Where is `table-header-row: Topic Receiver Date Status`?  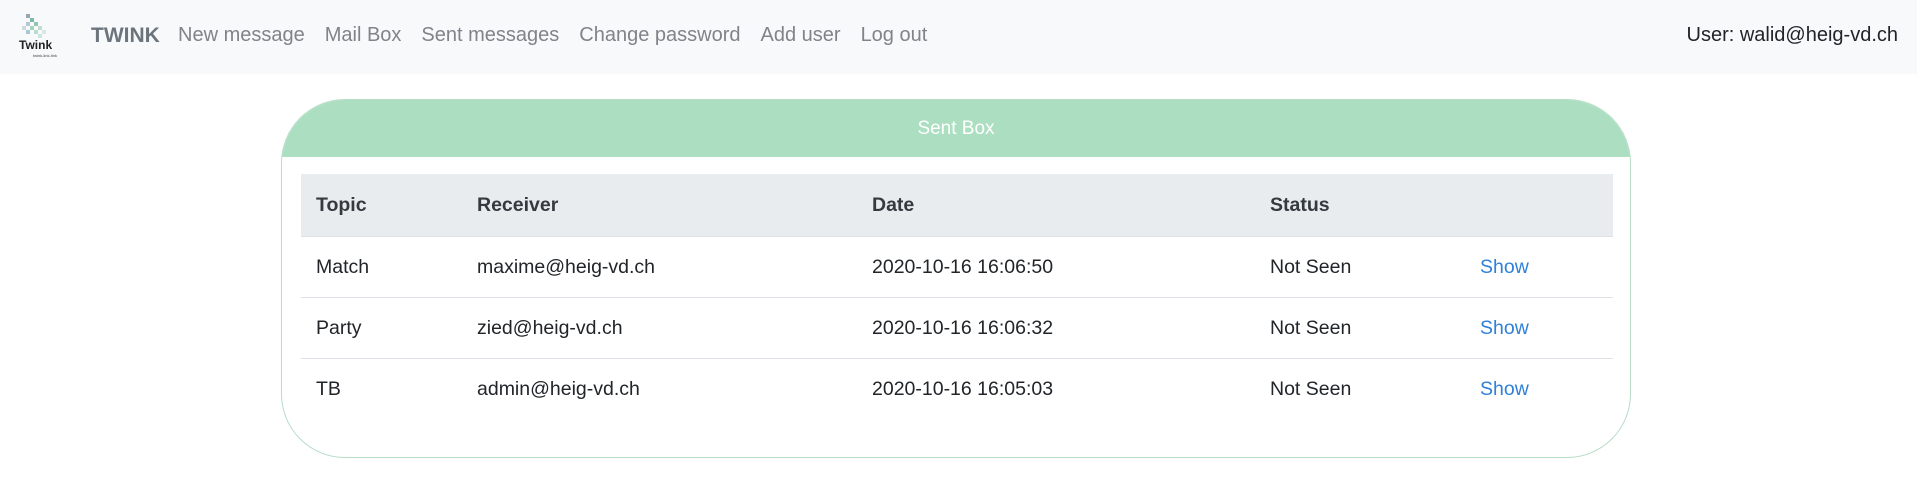
table-header-row: Topic Receiver Date Status is located at coordinates (957, 205).